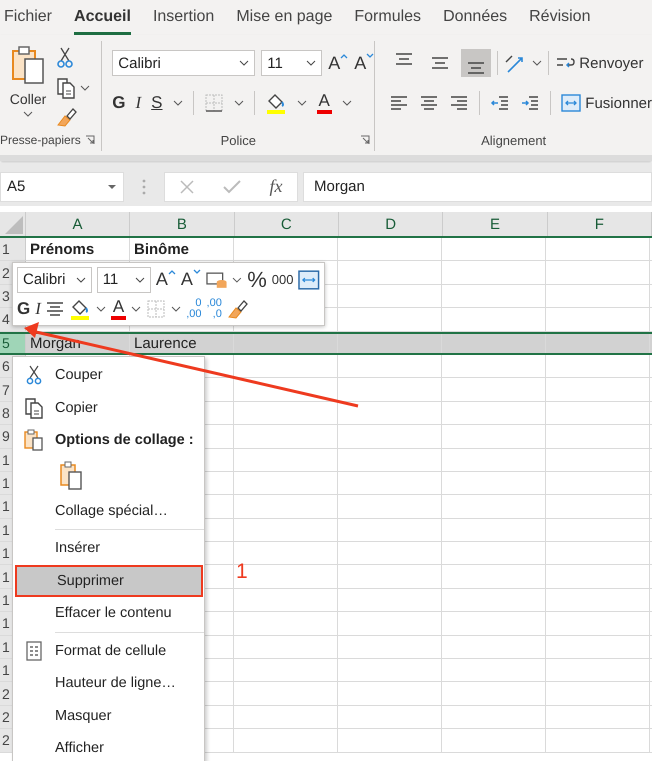  What do you see at coordinates (28, 17) in the screenshot?
I see `ribbon-tab: Fichier` at bounding box center [28, 17].